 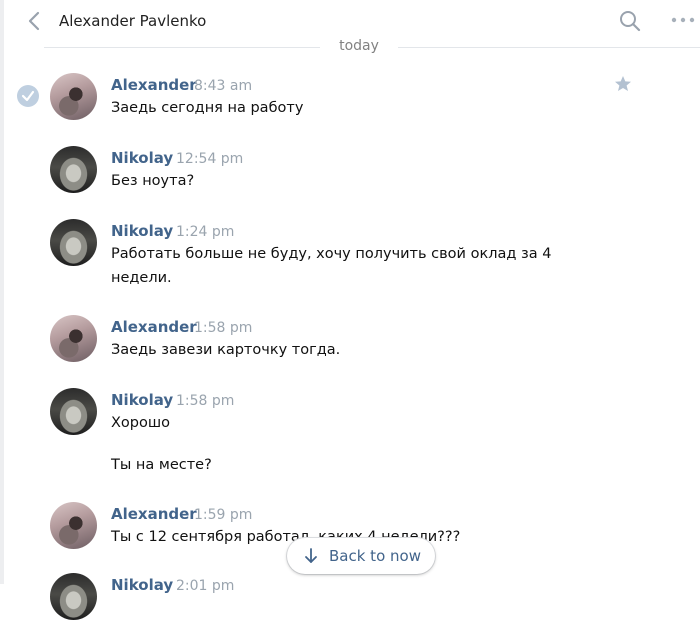 I want to click on message-text: Хорошо Ты на месте?, so click(x=346, y=444).